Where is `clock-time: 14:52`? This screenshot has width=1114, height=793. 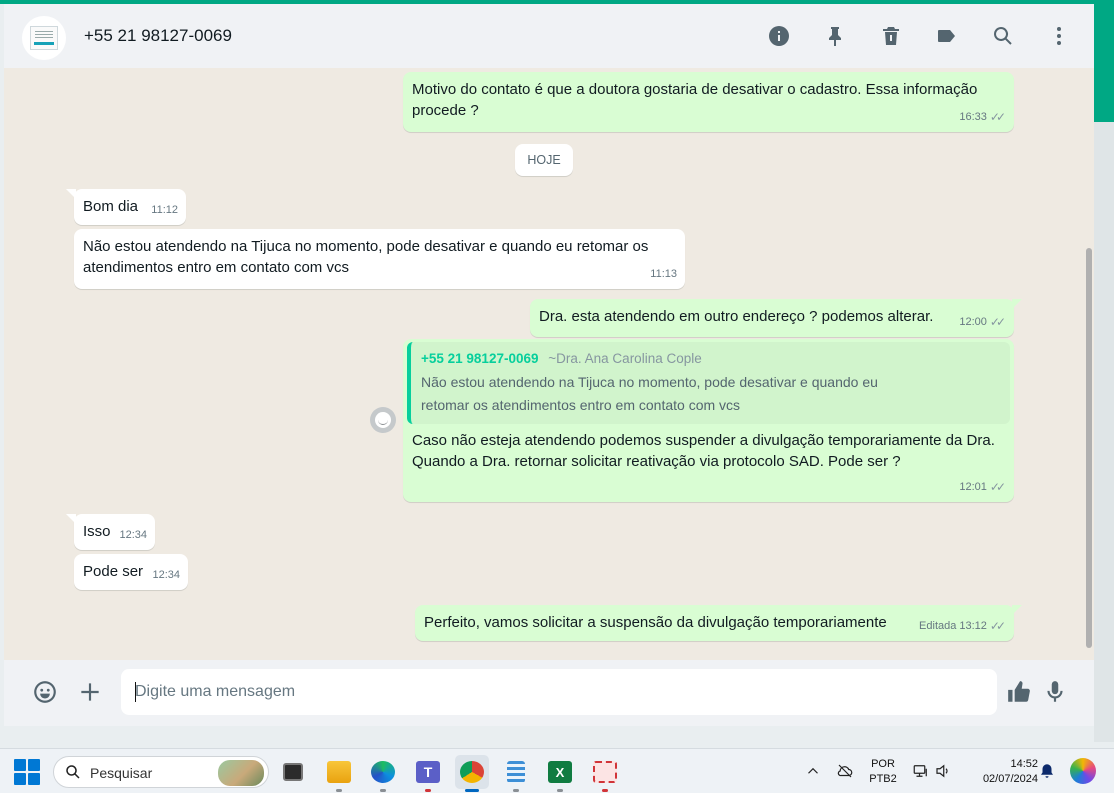
clock-time: 14:52 is located at coordinates (1024, 764).